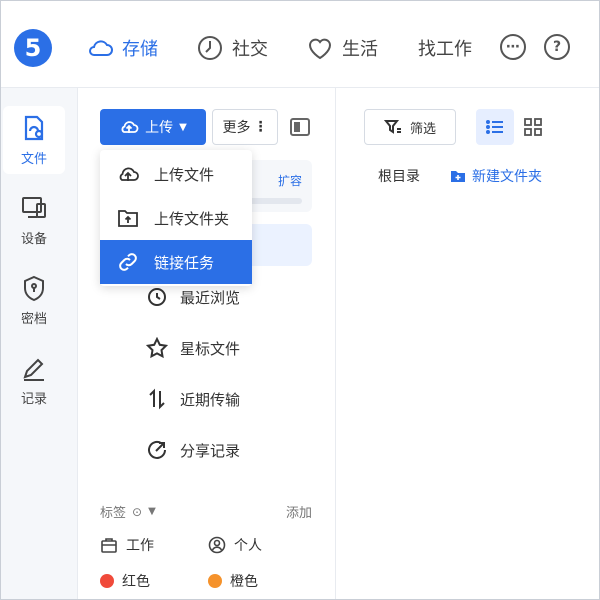 The height and width of the screenshot is (600, 600). What do you see at coordinates (210, 297) in the screenshot?
I see `sidebar-item-recent-label: 最近浏览` at bounding box center [210, 297].